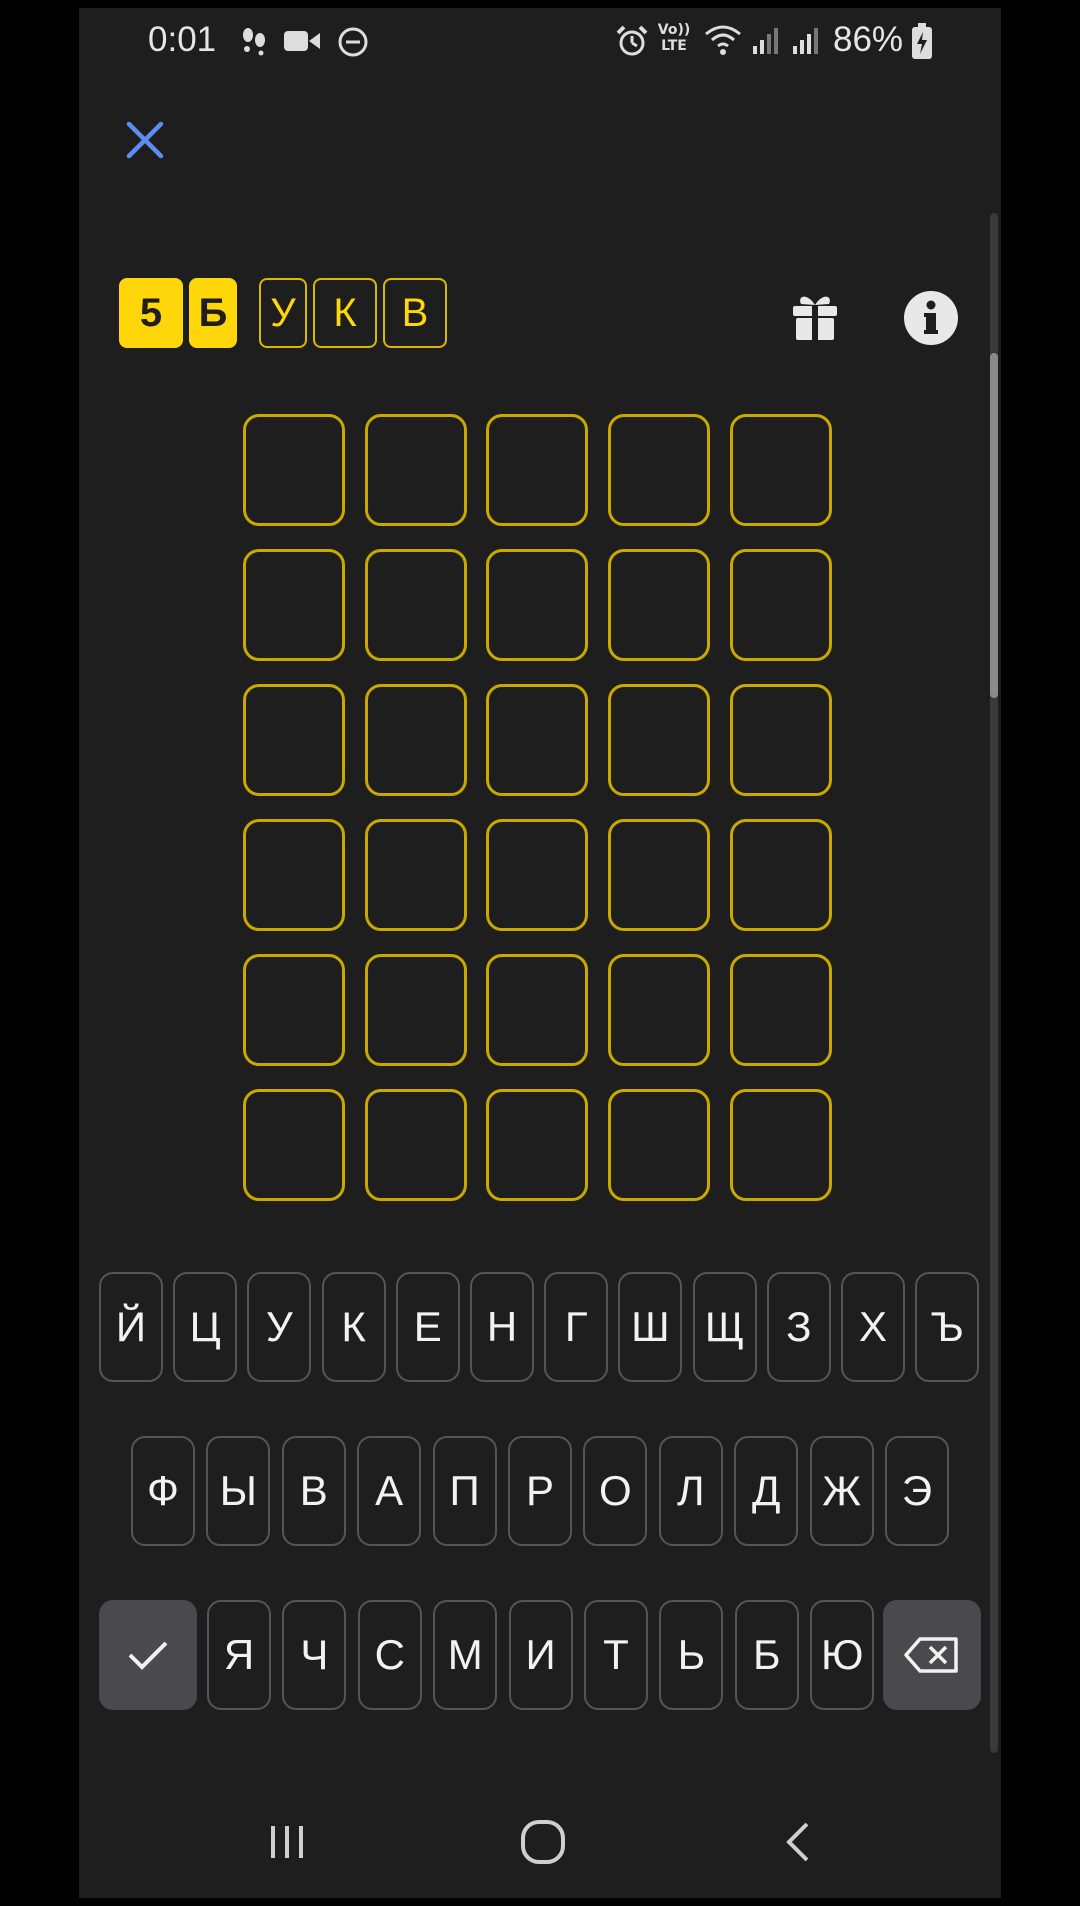  I want to click on close-icon, so click(145, 140).